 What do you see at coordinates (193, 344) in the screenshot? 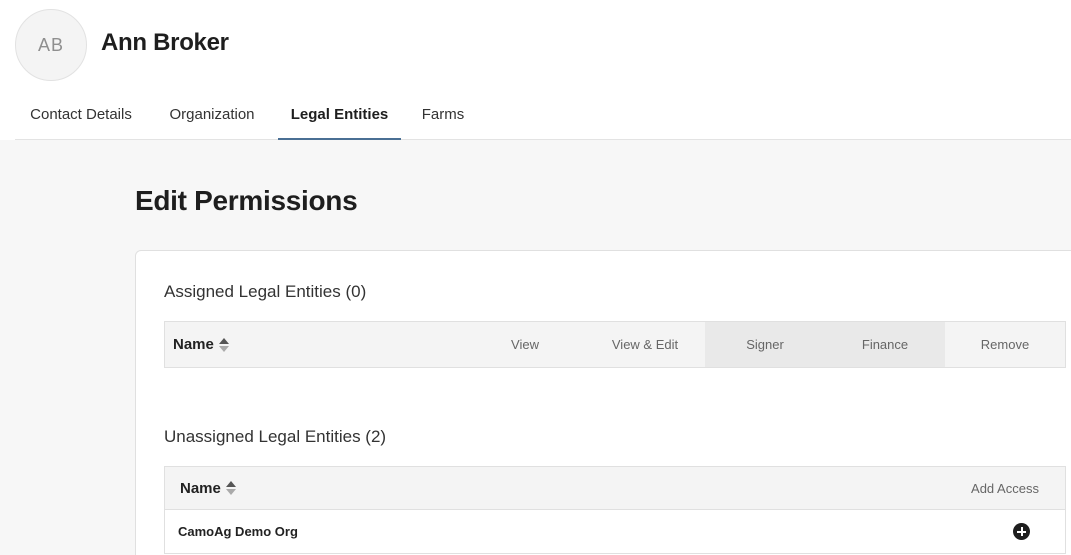
I see `assigned-name-header-label: Name` at bounding box center [193, 344].